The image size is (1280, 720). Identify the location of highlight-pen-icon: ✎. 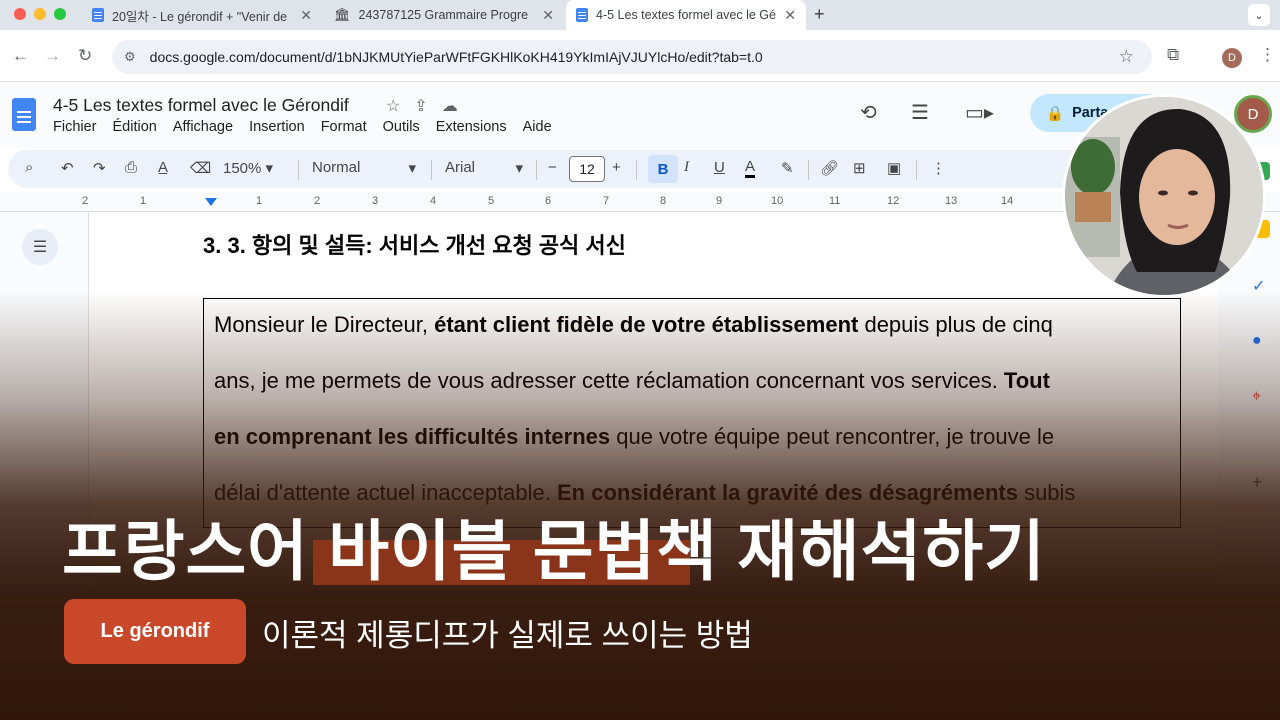
(787, 168).